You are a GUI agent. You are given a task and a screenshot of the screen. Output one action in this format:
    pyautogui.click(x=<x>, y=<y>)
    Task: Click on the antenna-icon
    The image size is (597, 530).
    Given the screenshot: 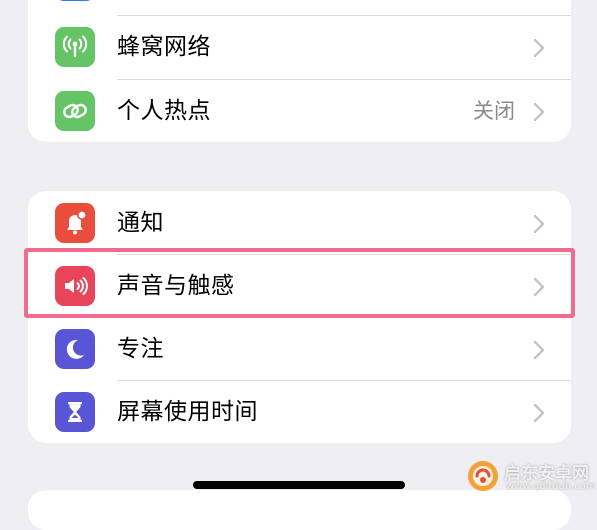 What is the action you would take?
    pyautogui.click(x=75, y=47)
    